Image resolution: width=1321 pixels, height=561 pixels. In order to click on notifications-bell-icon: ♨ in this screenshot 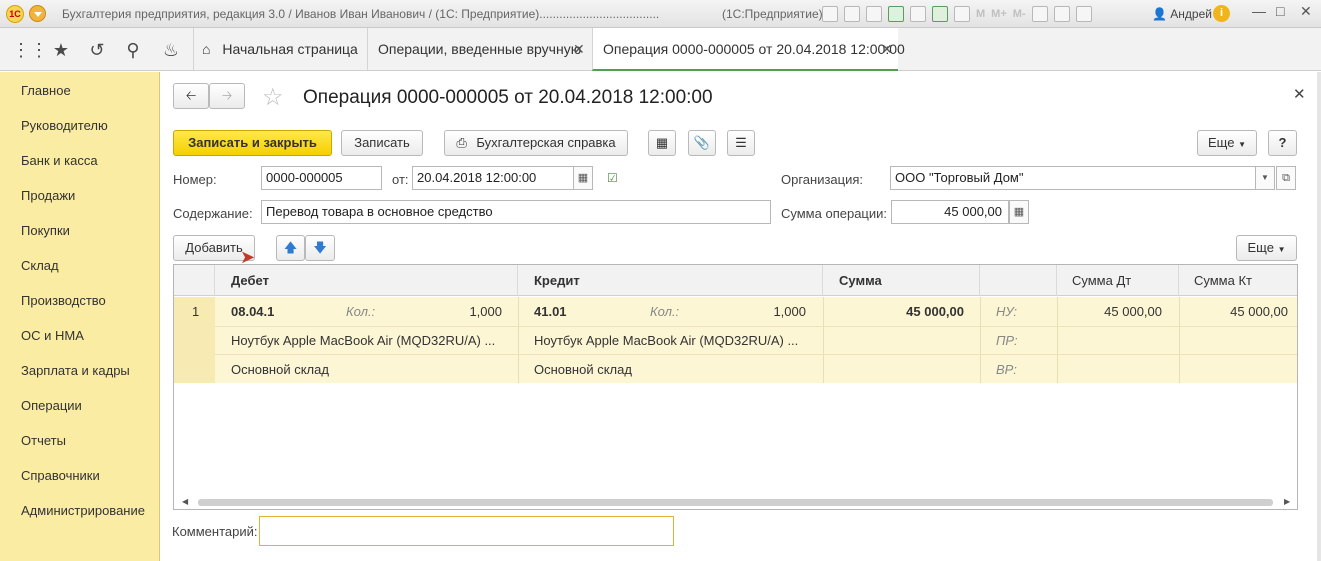, I will do `click(171, 50)`.